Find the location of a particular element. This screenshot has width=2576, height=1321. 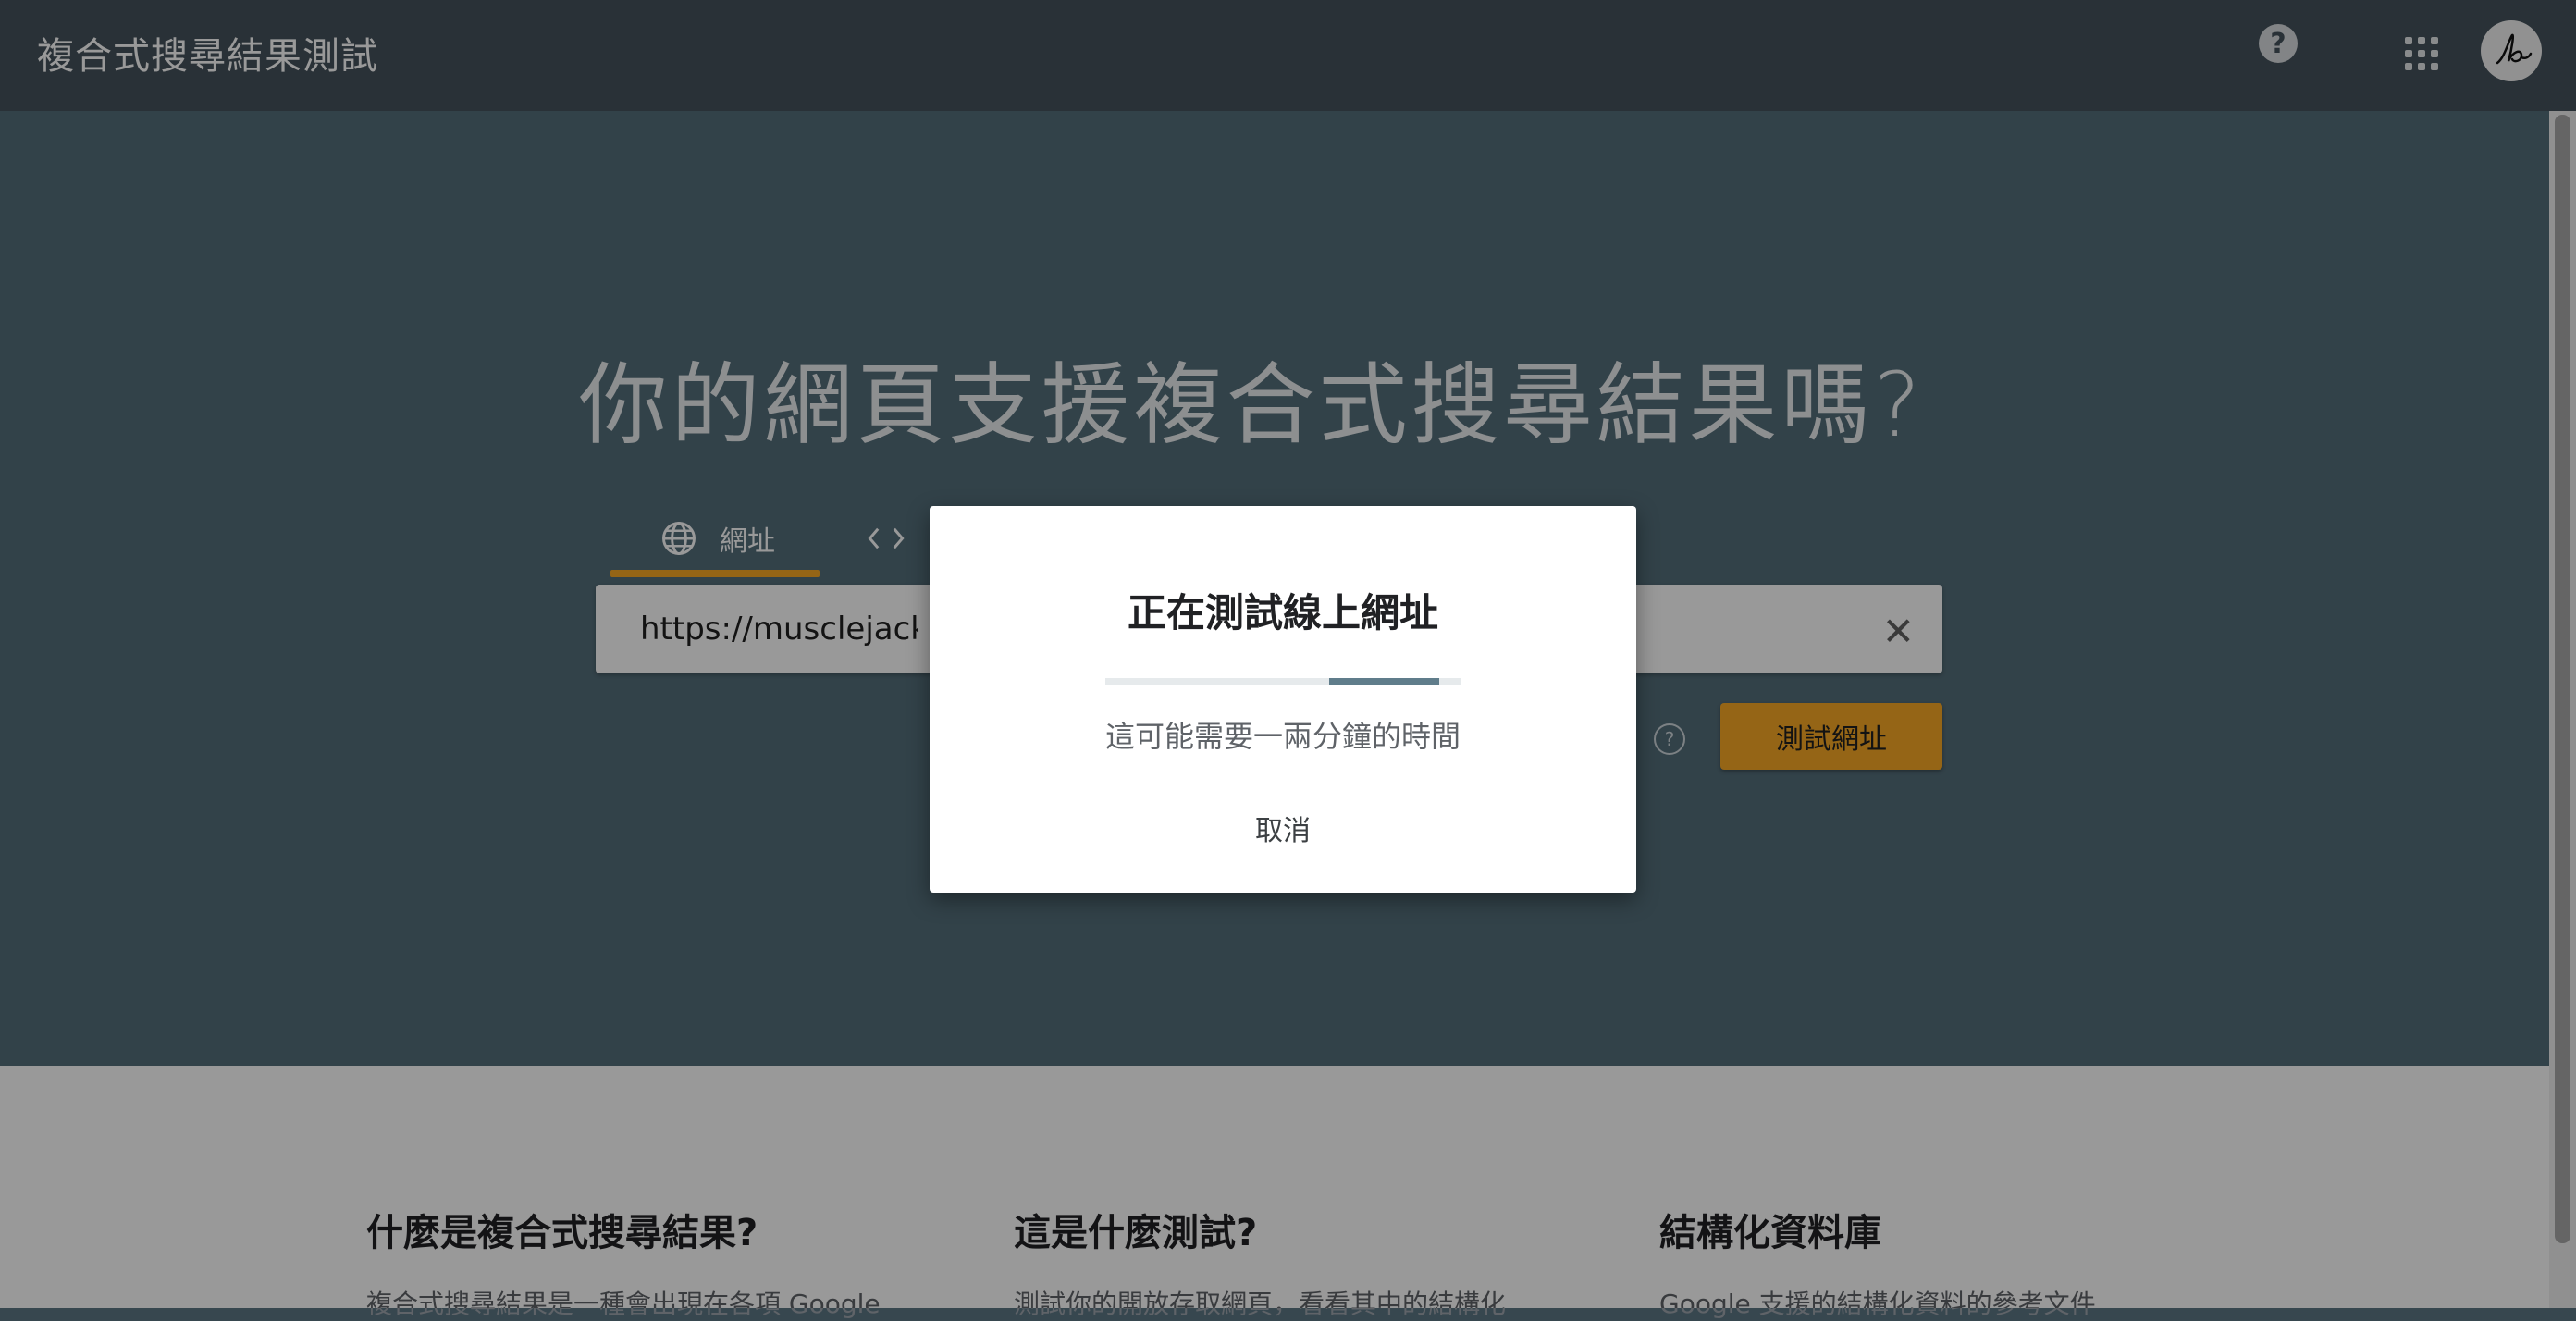

testing-dialog: 正在測試線上網址 這可能需要一兩分鐘的時間 取消 is located at coordinates (1283, 700).